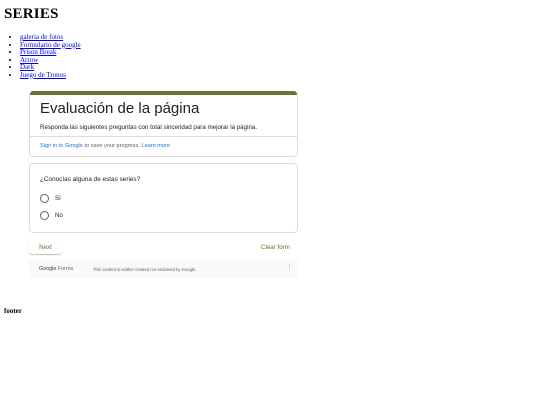  Describe the element at coordinates (45, 247) in the screenshot. I see `next-button: Next` at that location.